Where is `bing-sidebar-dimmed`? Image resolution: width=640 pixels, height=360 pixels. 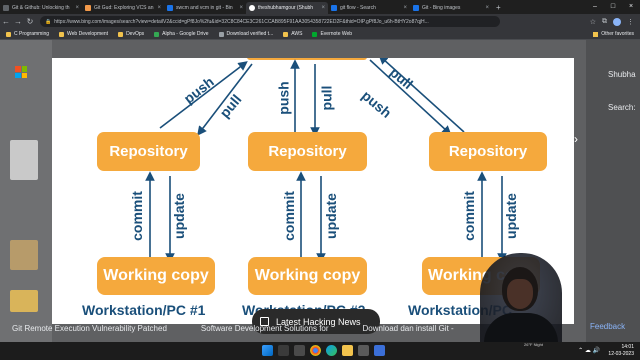
bing-sidebar-dimmed is located at coordinates (26, 191).